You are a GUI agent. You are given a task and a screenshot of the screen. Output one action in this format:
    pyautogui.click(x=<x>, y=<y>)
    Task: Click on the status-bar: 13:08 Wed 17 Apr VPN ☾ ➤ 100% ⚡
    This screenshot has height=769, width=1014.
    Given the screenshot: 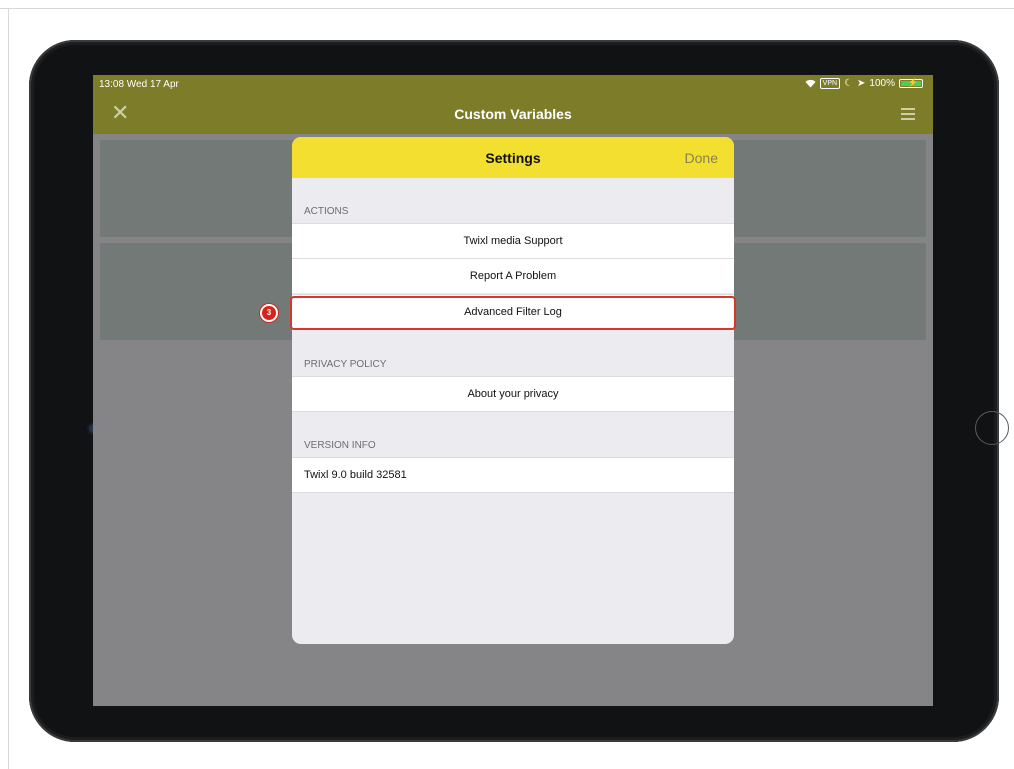 What is the action you would take?
    pyautogui.click(x=513, y=84)
    